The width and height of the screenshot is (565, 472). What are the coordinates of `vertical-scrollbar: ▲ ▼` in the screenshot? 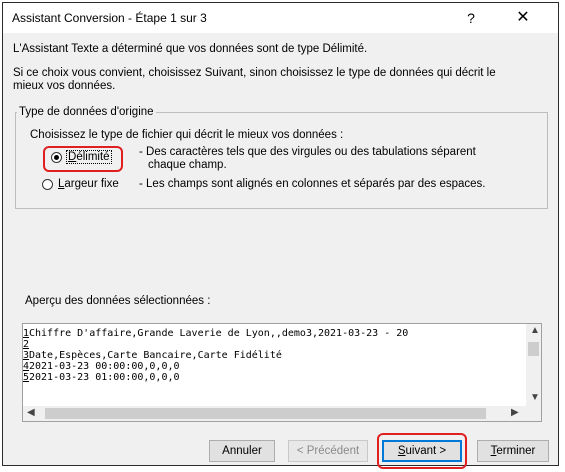 It's located at (533, 365).